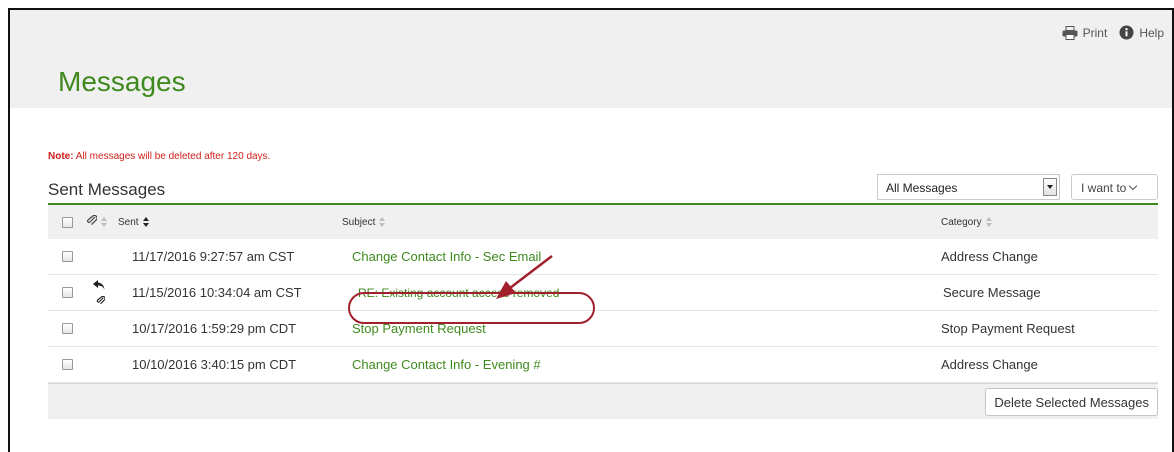  What do you see at coordinates (122, 81) in the screenshot?
I see `page-title: Messages` at bounding box center [122, 81].